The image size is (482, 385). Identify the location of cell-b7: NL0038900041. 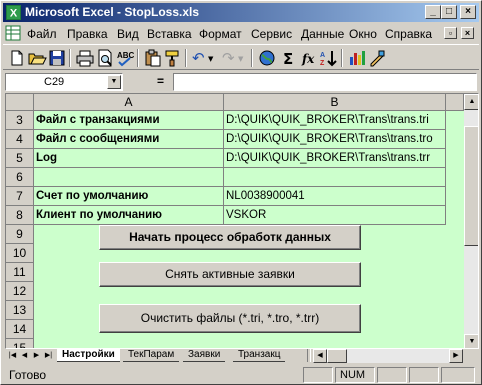
(335, 196).